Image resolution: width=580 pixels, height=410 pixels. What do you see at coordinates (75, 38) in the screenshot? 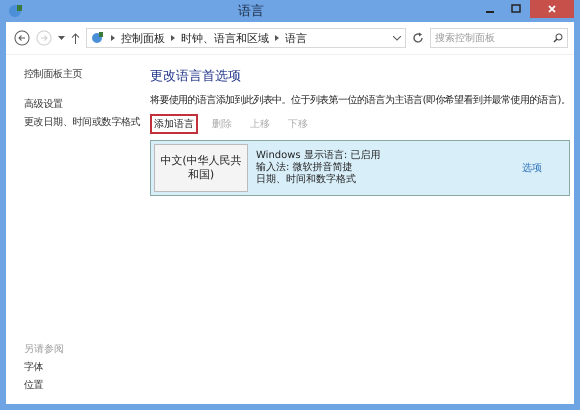
I see `up-arrow-icon` at bounding box center [75, 38].